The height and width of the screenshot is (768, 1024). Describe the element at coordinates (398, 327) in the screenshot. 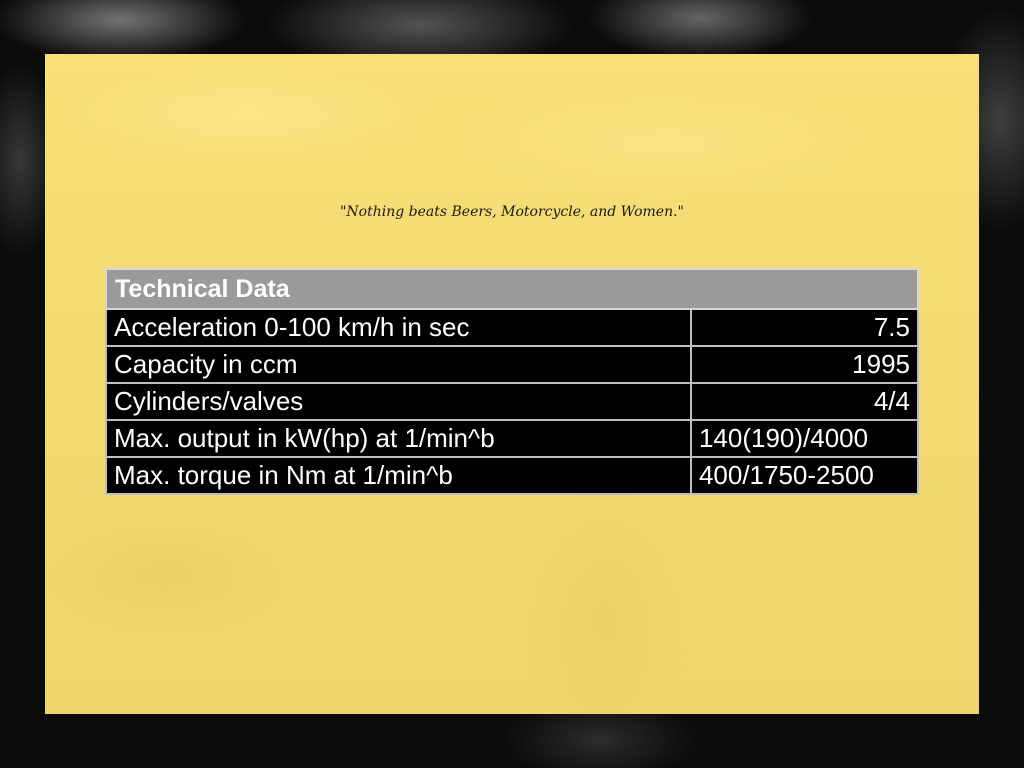

I see `row-label: Acceleration 0-100 km/h in sec` at that location.